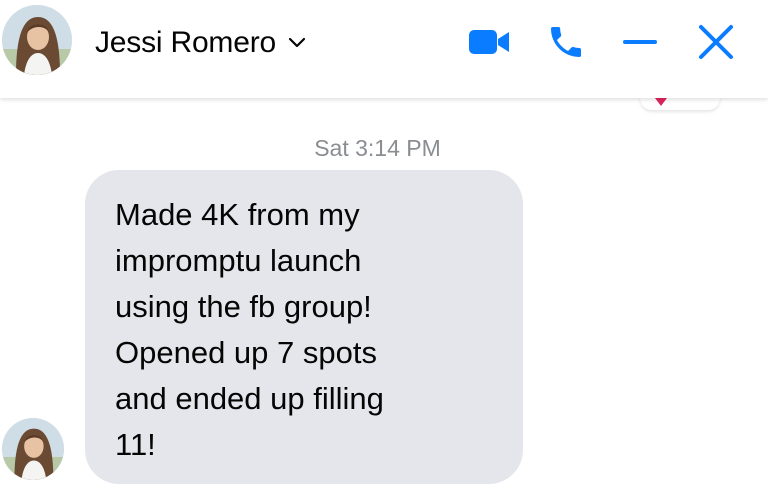 The height and width of the screenshot is (493, 768). Describe the element at coordinates (37, 40) in the screenshot. I see `contact-avatar` at that location.